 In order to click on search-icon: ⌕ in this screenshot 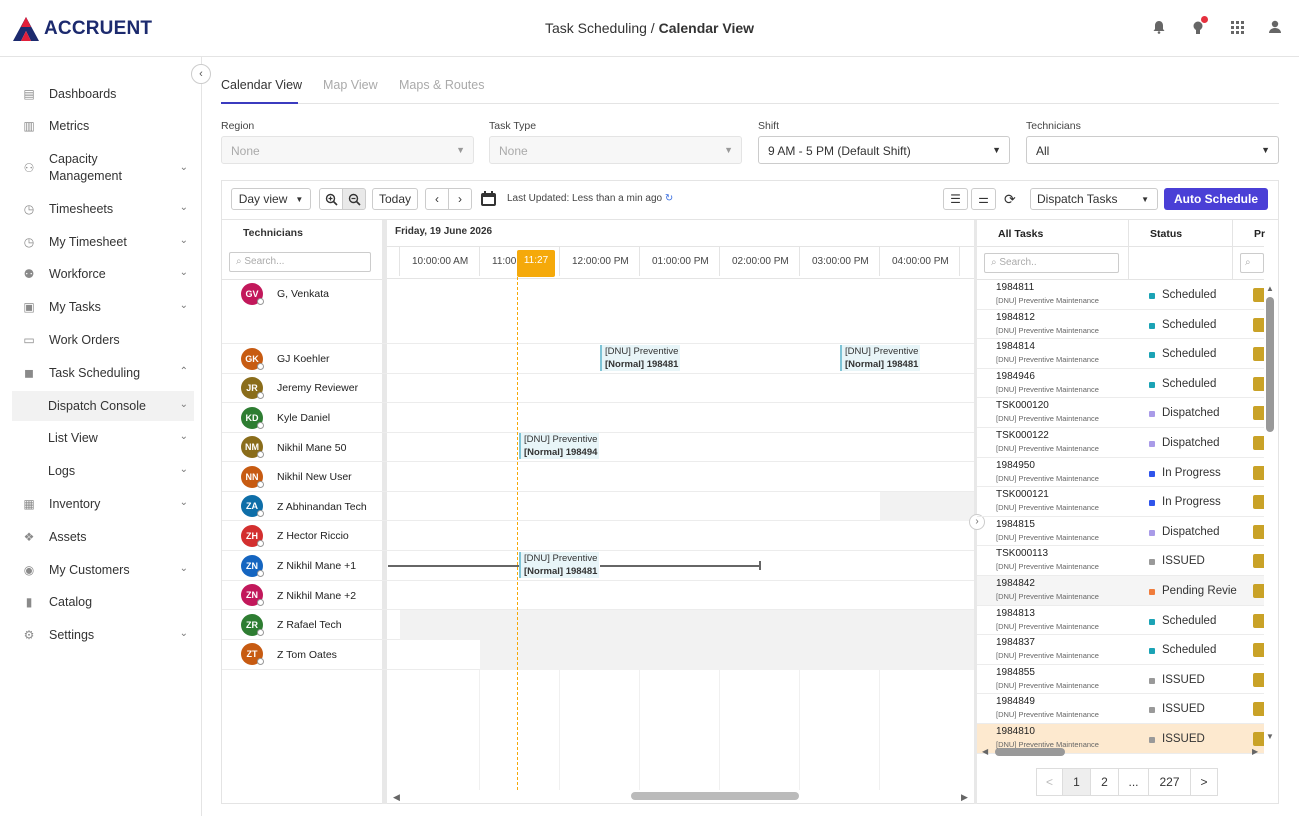, I will do `click(1252, 263)`.